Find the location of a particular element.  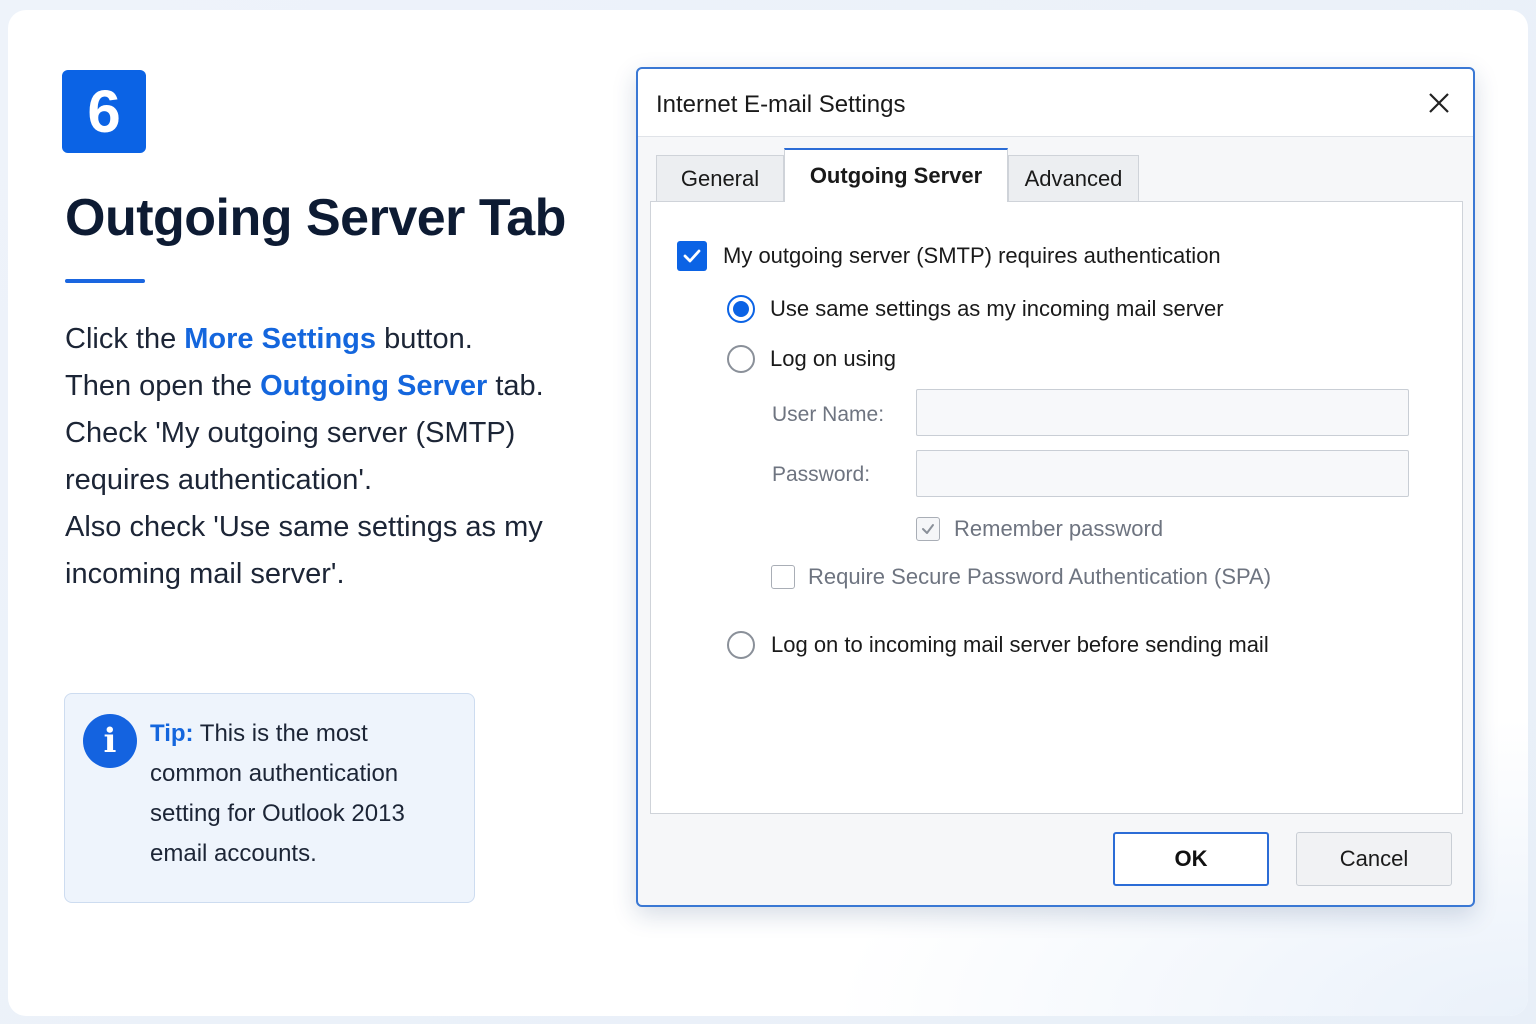

radio-same-settings is located at coordinates (741, 309).